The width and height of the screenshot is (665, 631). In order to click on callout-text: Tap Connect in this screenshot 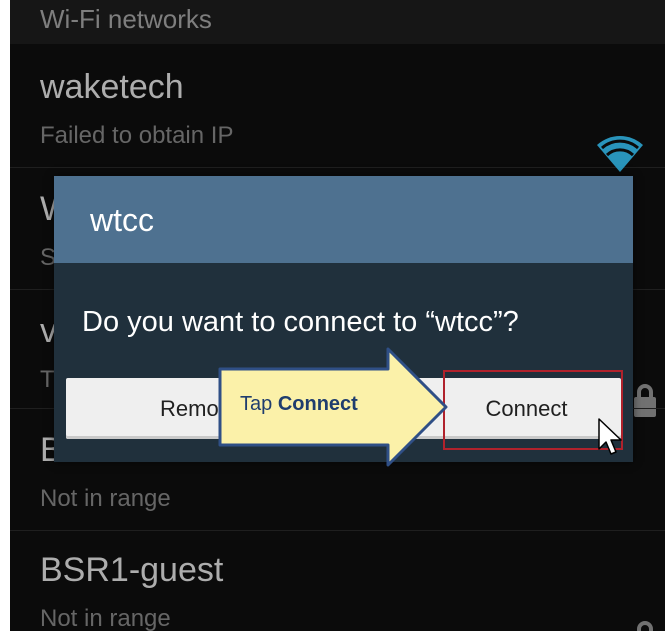, I will do `click(299, 404)`.